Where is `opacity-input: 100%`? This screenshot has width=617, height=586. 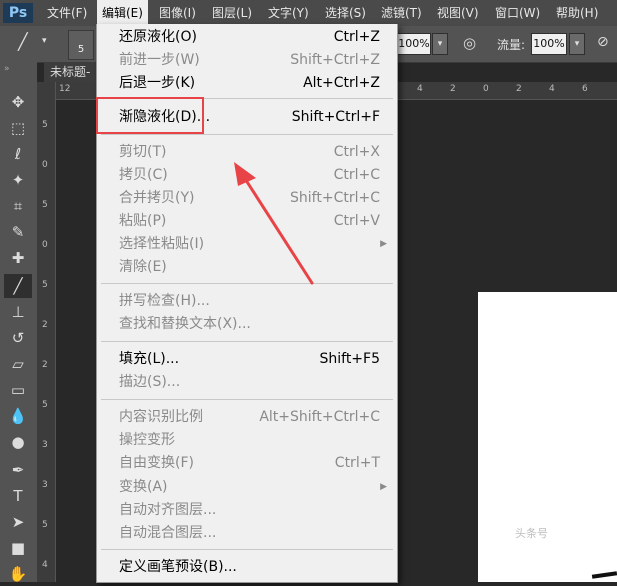 opacity-input: 100% is located at coordinates (414, 44).